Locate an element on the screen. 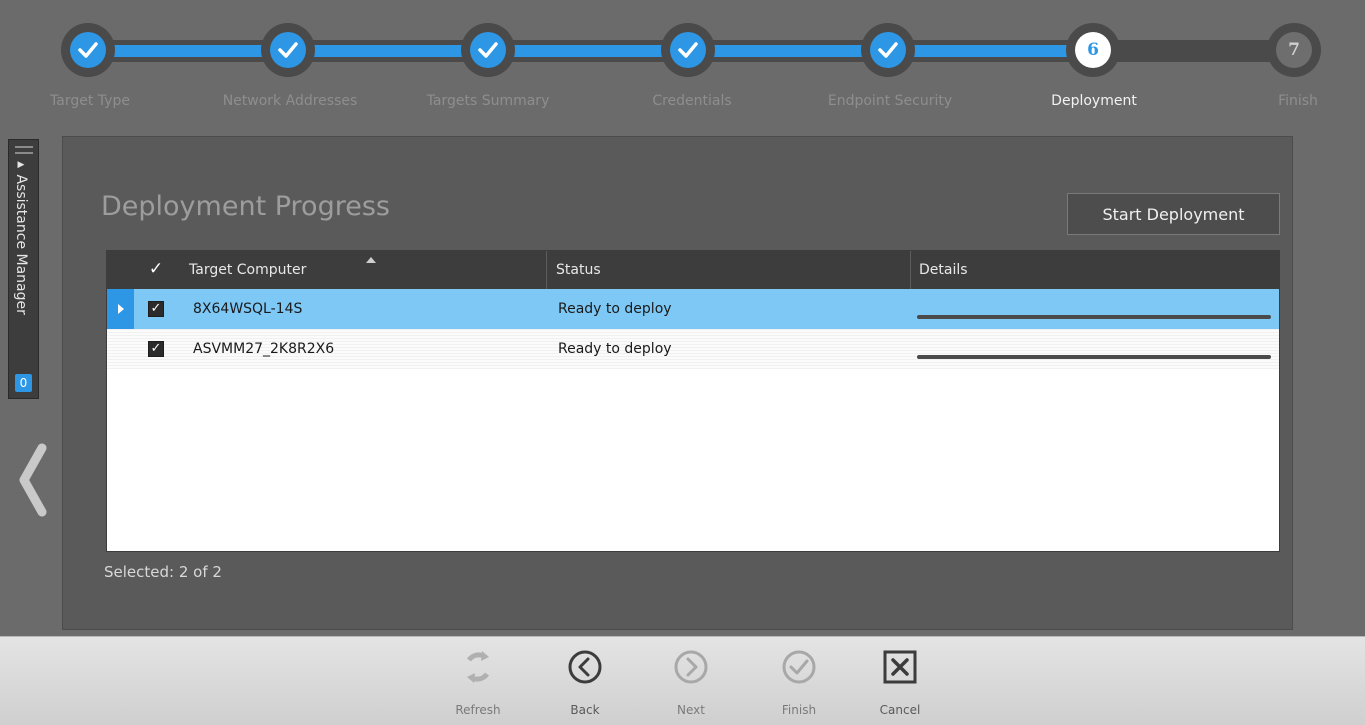 This screenshot has width=1365, height=725. step-label-target-type: Target Type is located at coordinates (90, 101).